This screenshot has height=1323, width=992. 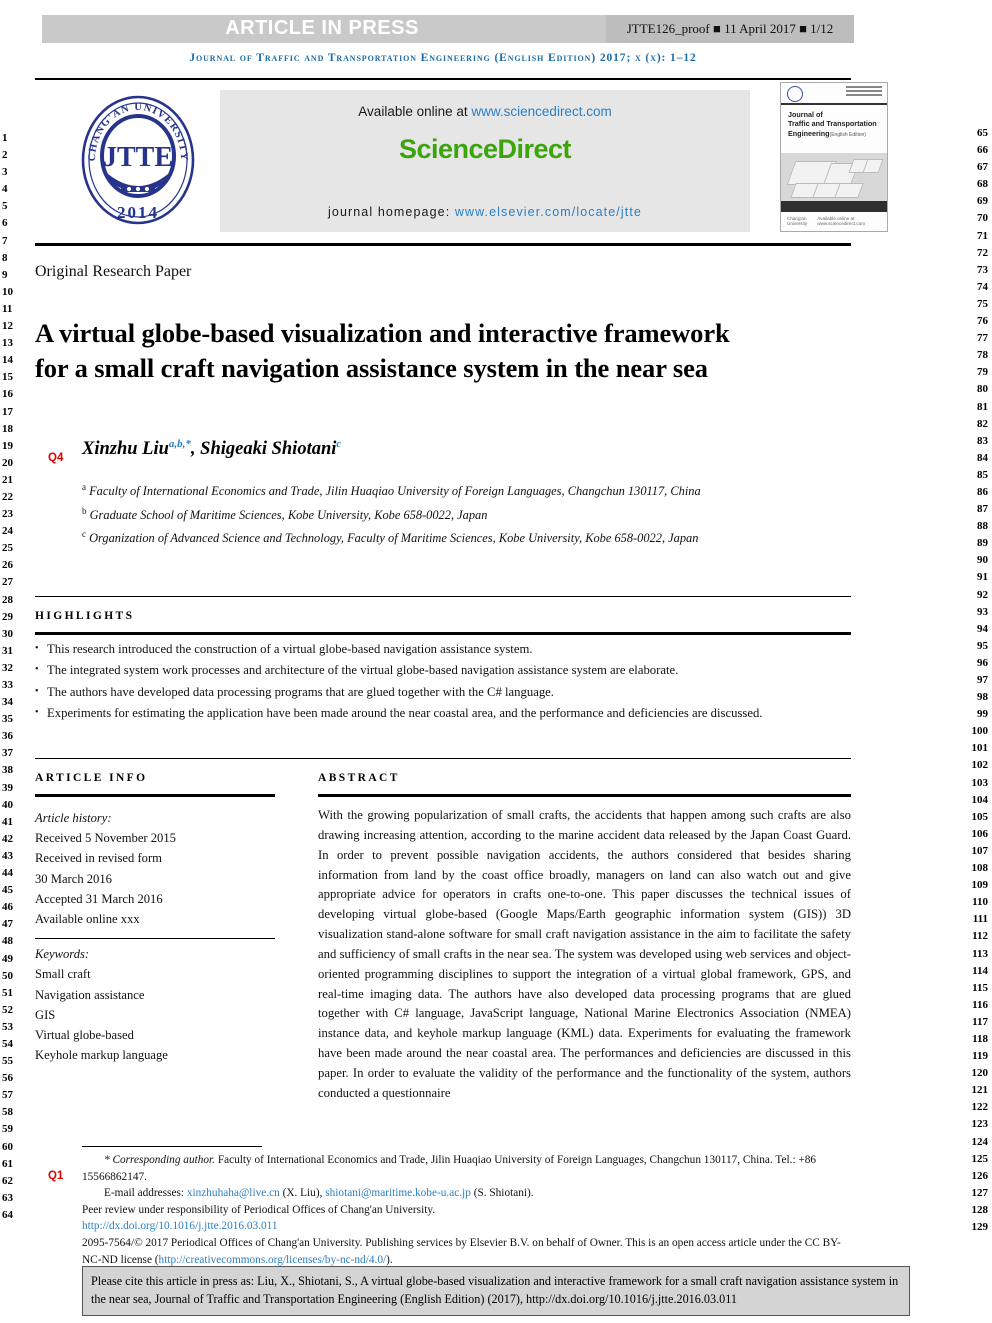 I want to click on footnote-rule, so click(x=172, y=1146).